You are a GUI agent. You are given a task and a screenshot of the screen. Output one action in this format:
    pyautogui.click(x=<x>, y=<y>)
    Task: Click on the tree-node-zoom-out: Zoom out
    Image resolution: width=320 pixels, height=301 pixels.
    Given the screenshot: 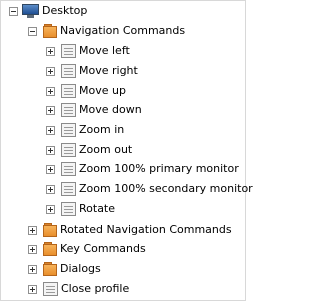 What is the action you would take?
    pyautogui.click(x=89, y=150)
    